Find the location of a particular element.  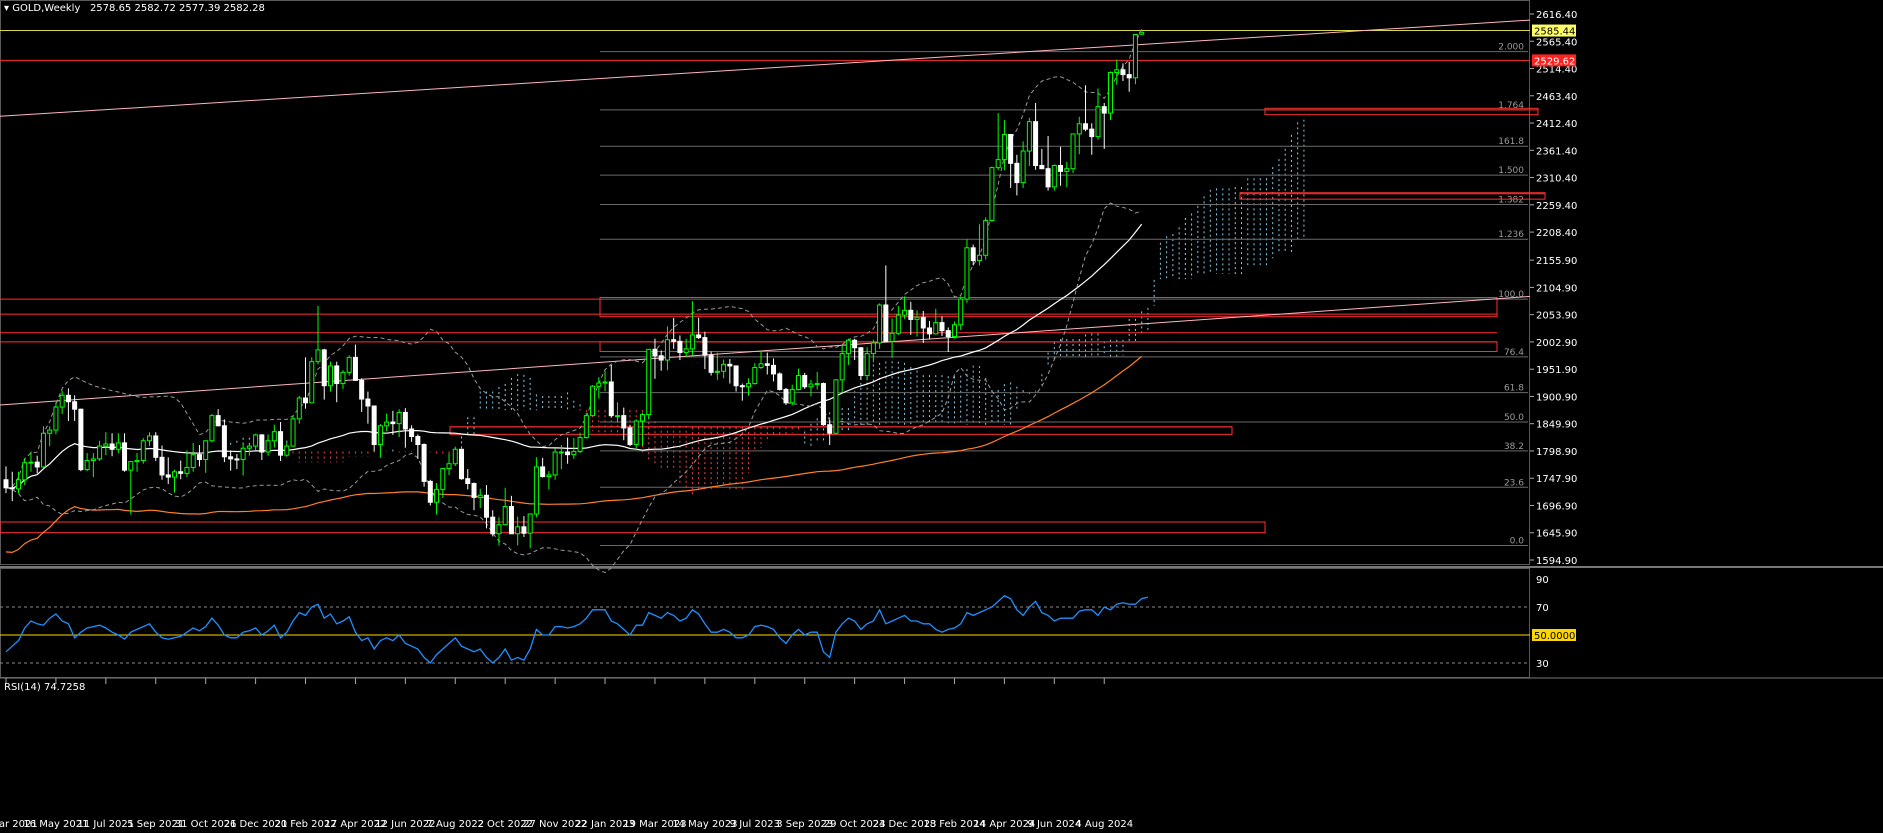

price-tick-label: 1696.90 is located at coordinates (1556, 506).